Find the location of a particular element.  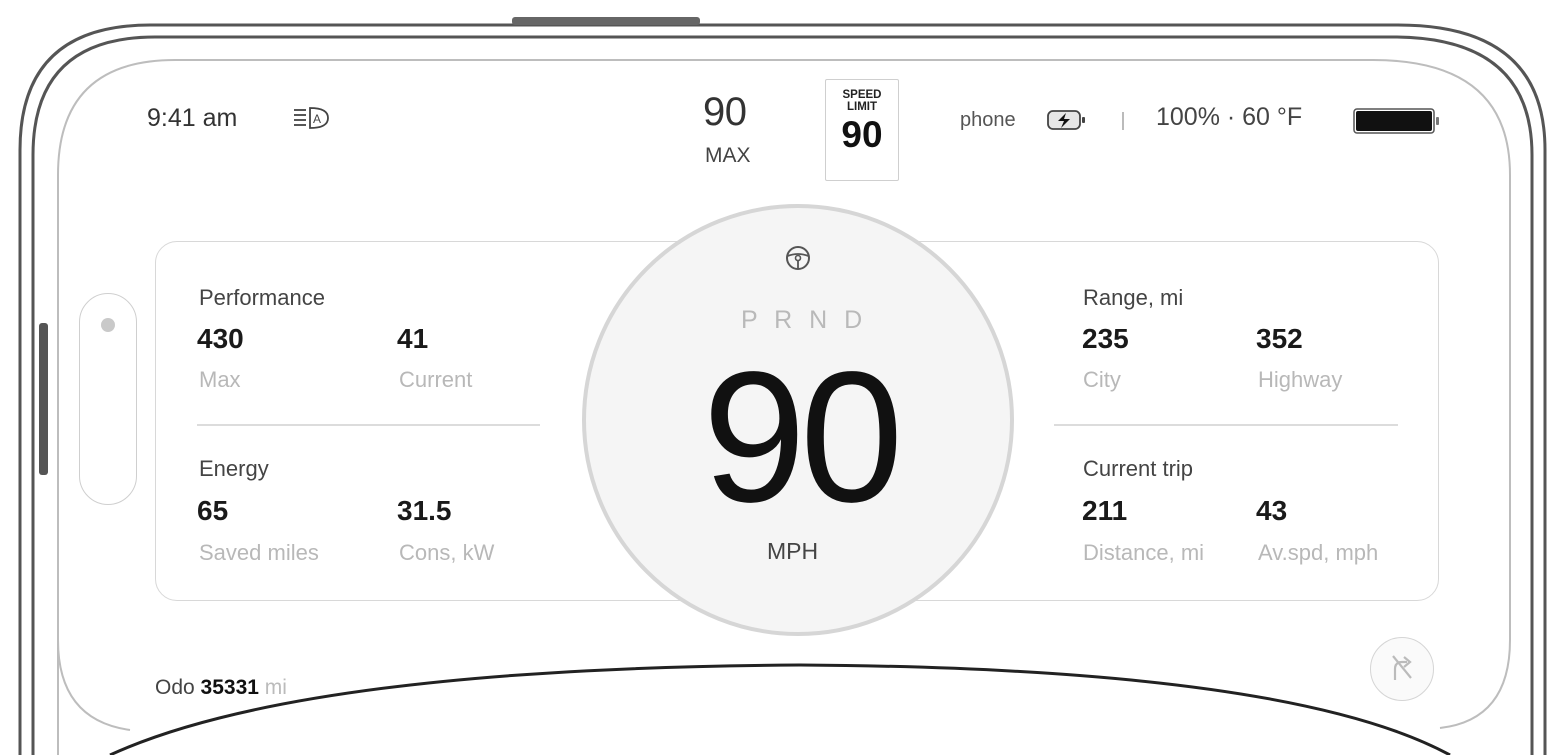

trip-avg-speed-label: Av.spd, mph is located at coordinates (1318, 552).